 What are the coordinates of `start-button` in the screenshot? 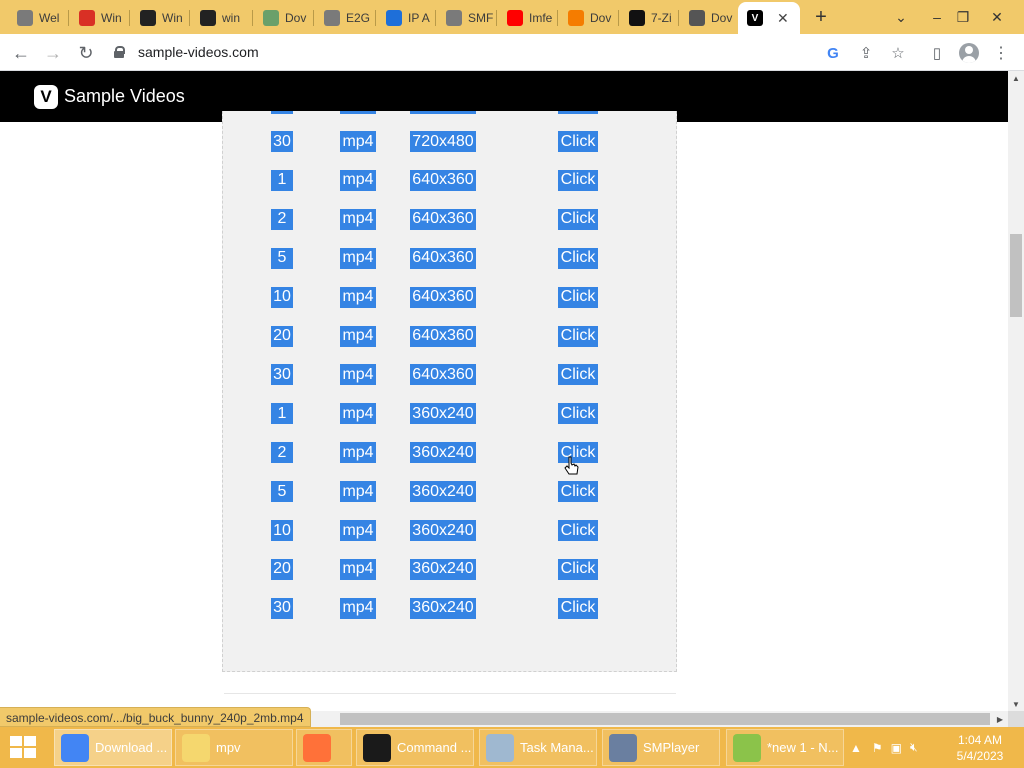 It's located at (24, 748).